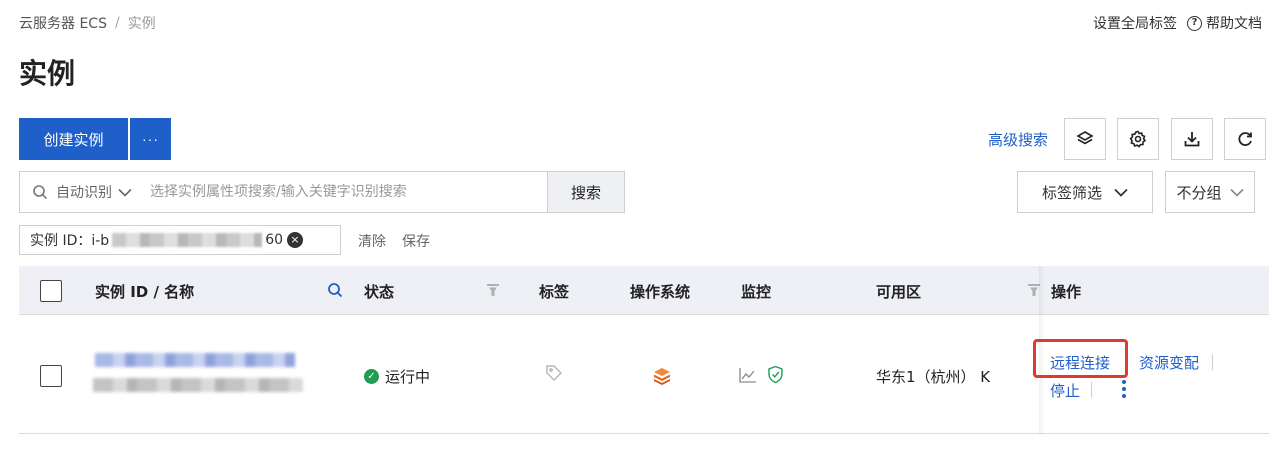 This screenshot has width=1274, height=459. I want to click on search-mode-label: 自动识别, so click(84, 193).